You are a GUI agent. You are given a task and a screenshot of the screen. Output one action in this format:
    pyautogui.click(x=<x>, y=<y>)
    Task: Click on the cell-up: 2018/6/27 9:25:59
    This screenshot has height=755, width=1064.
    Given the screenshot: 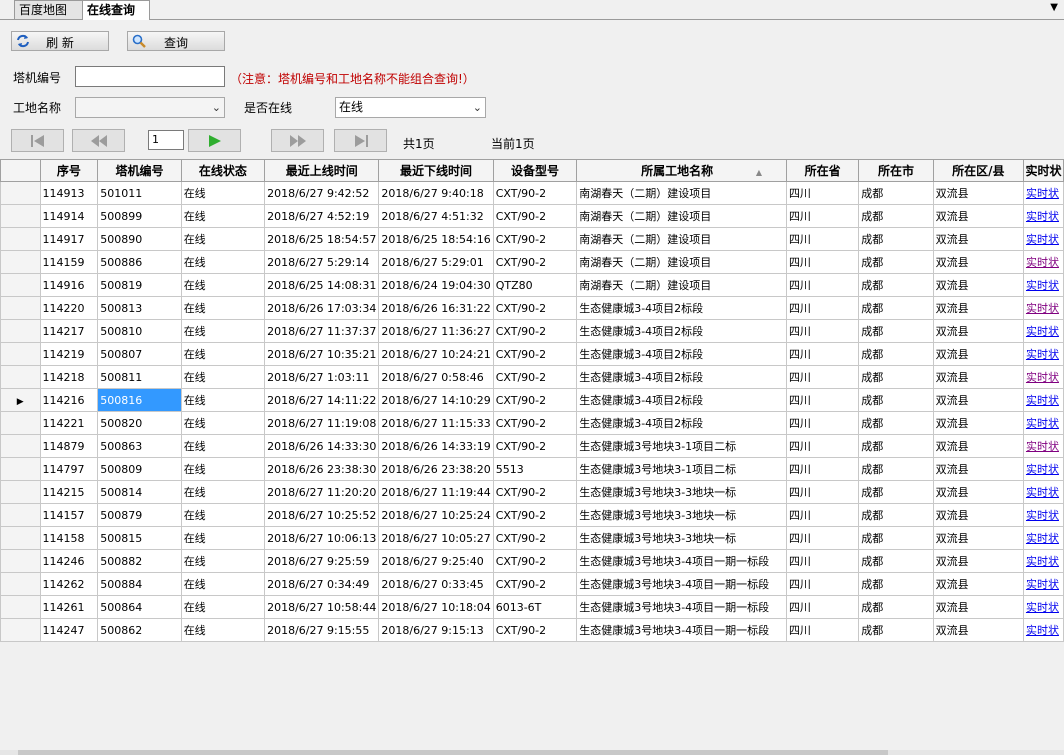 What is the action you would take?
    pyautogui.click(x=322, y=561)
    